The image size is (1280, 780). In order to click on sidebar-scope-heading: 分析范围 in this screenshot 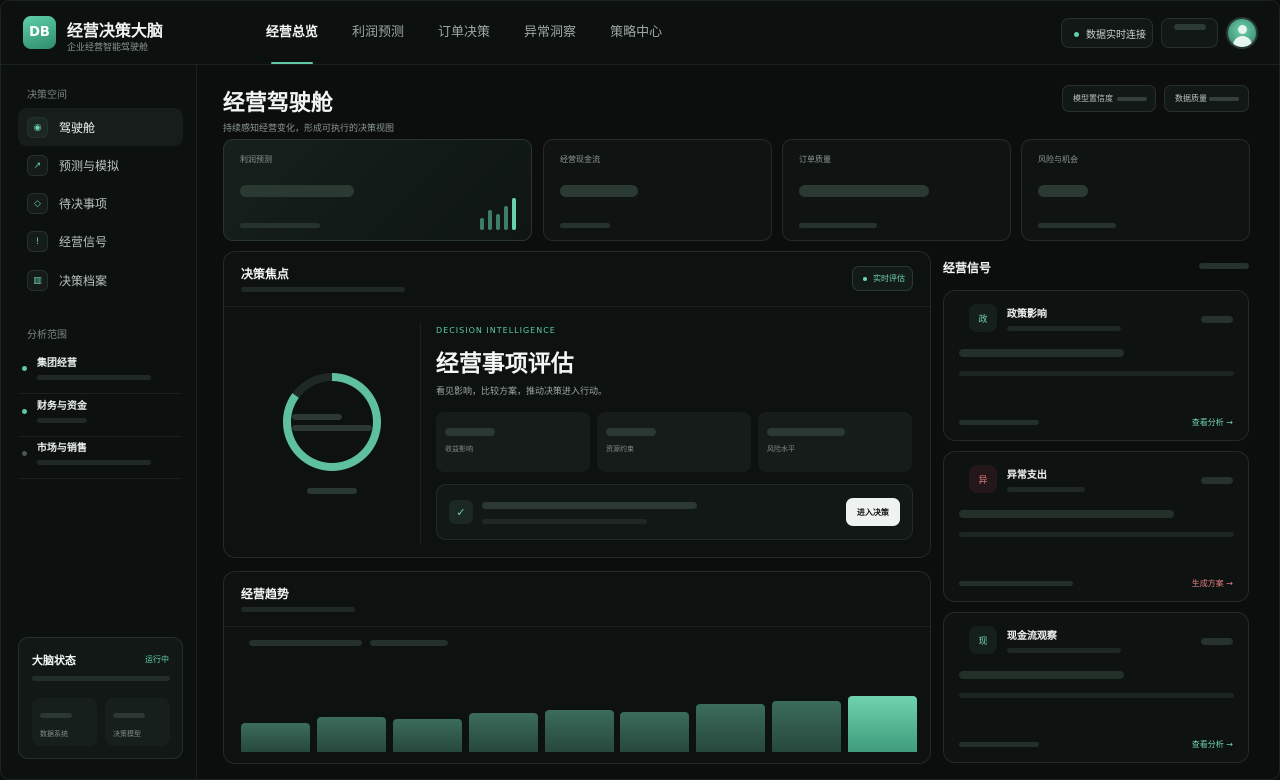, I will do `click(47, 335)`.